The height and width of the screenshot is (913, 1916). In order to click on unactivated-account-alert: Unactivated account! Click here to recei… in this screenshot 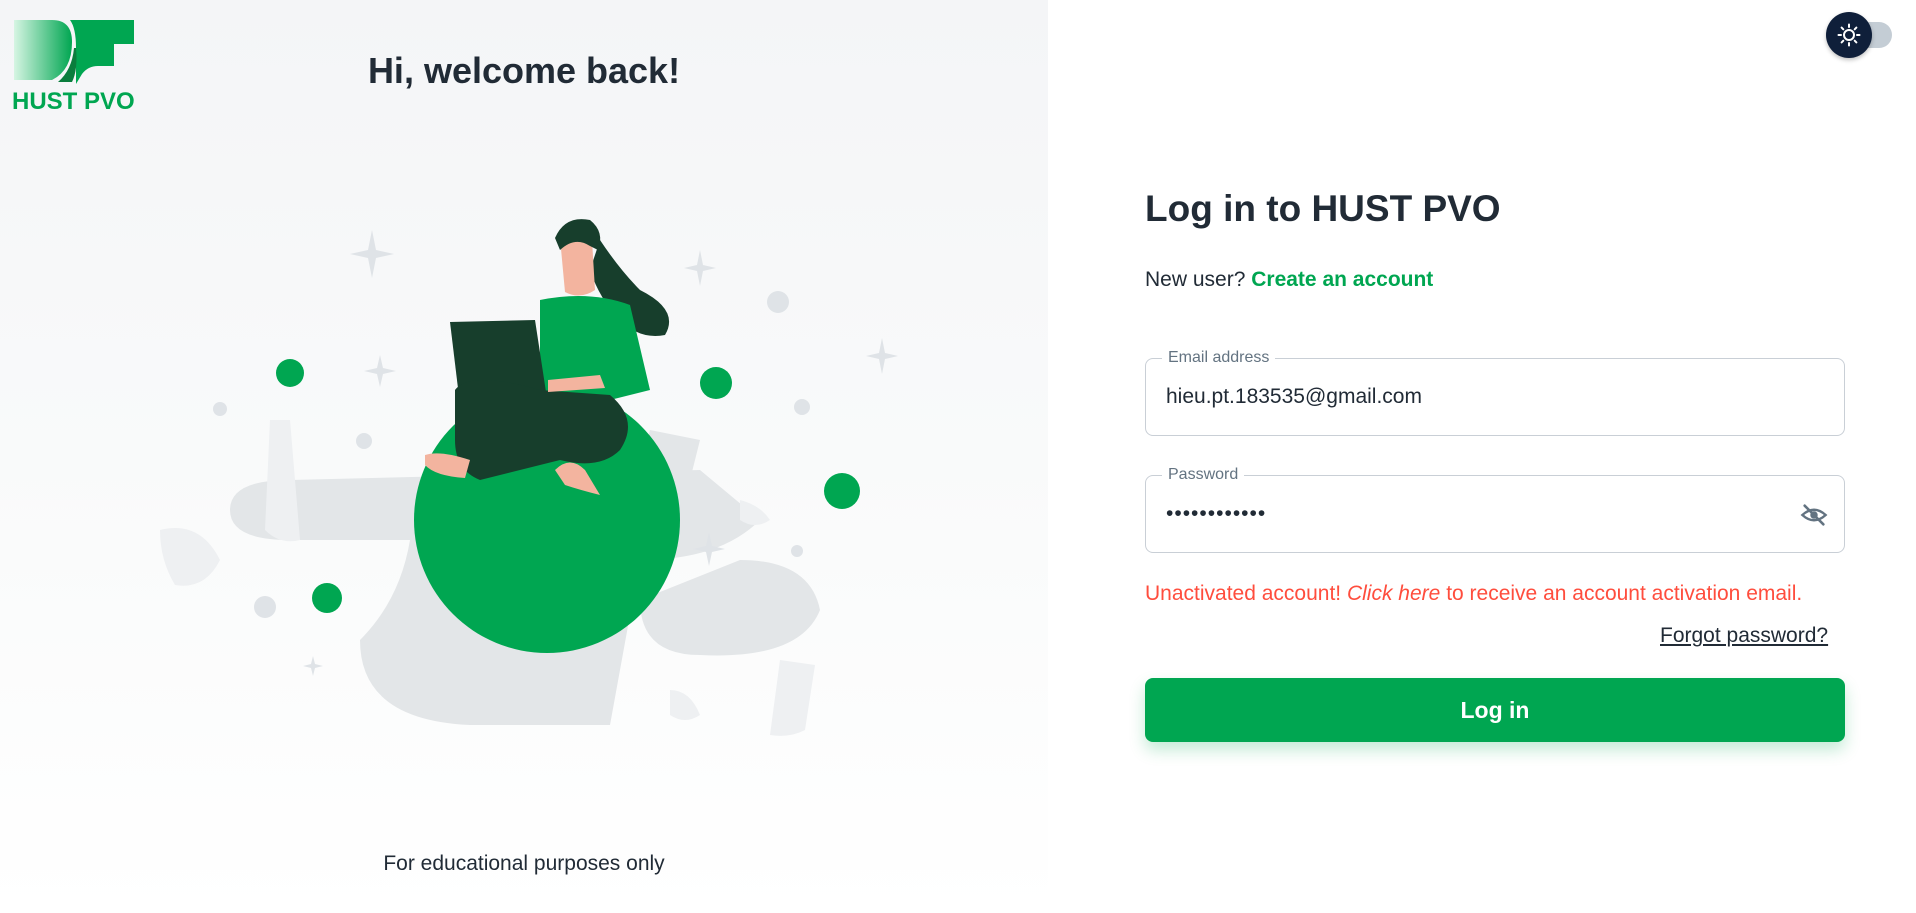, I will do `click(1473, 594)`.